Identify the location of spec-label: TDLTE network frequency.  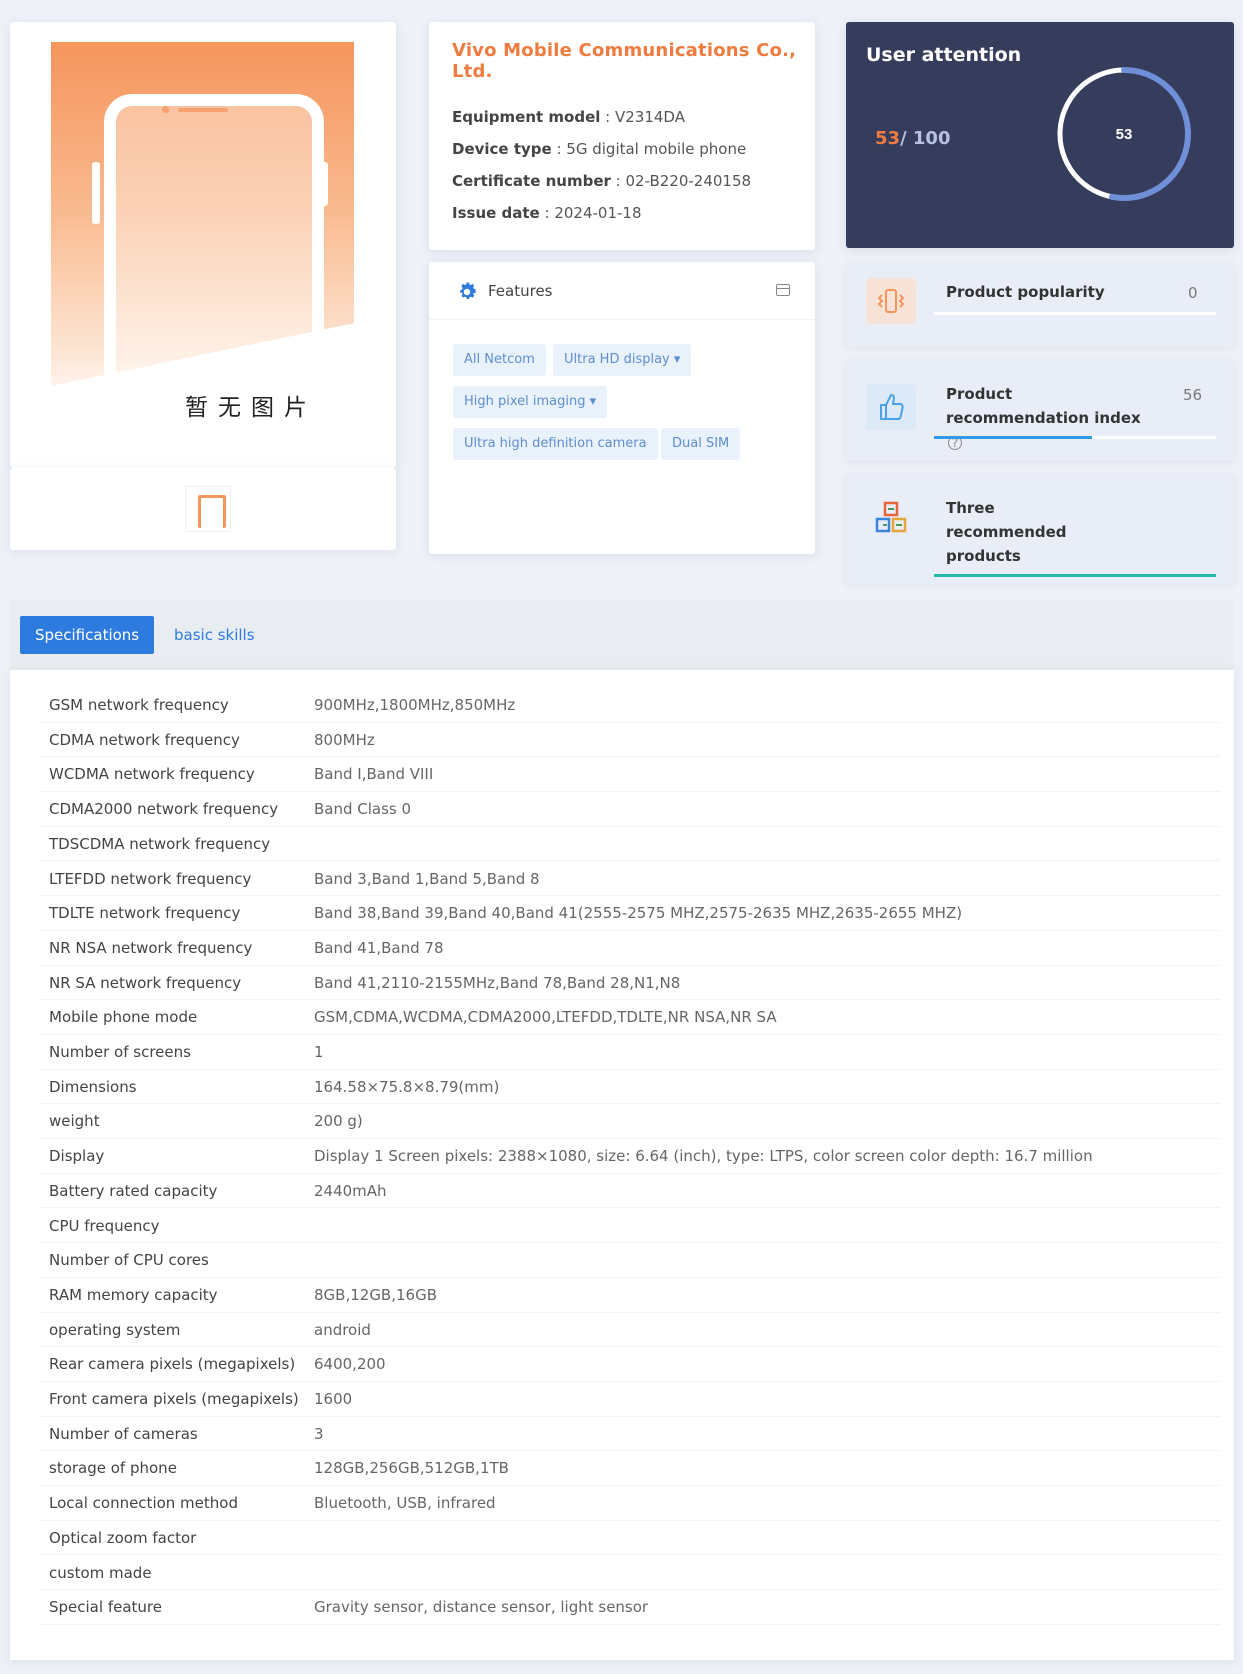
(145, 913).